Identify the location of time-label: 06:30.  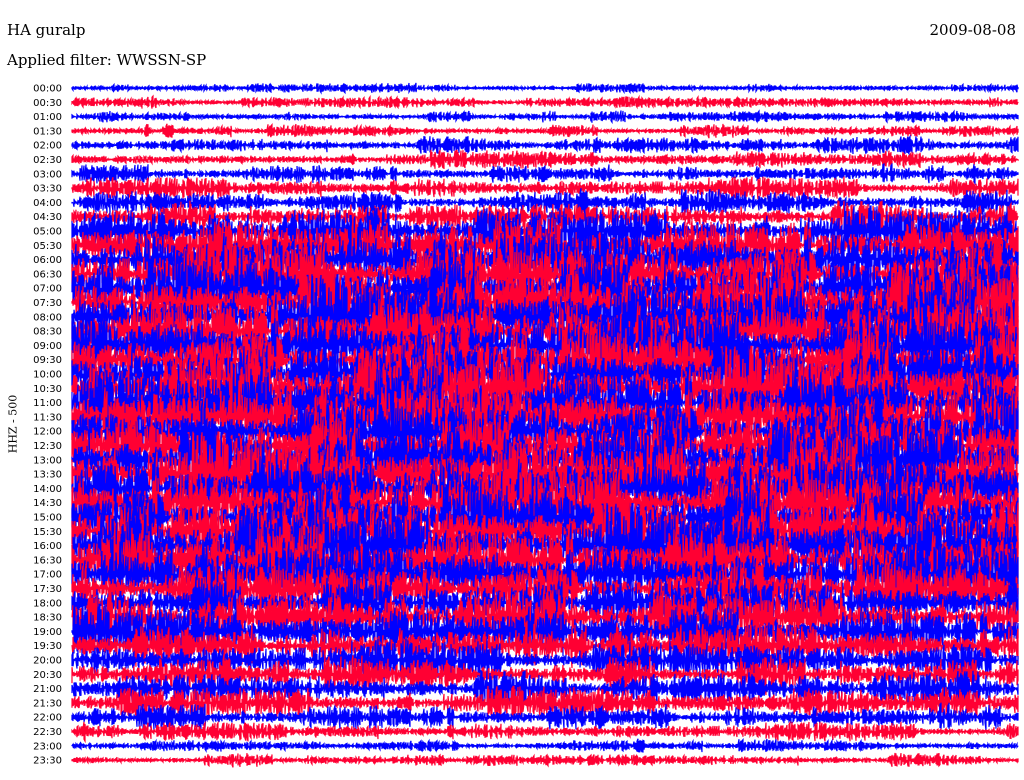
(47, 274).